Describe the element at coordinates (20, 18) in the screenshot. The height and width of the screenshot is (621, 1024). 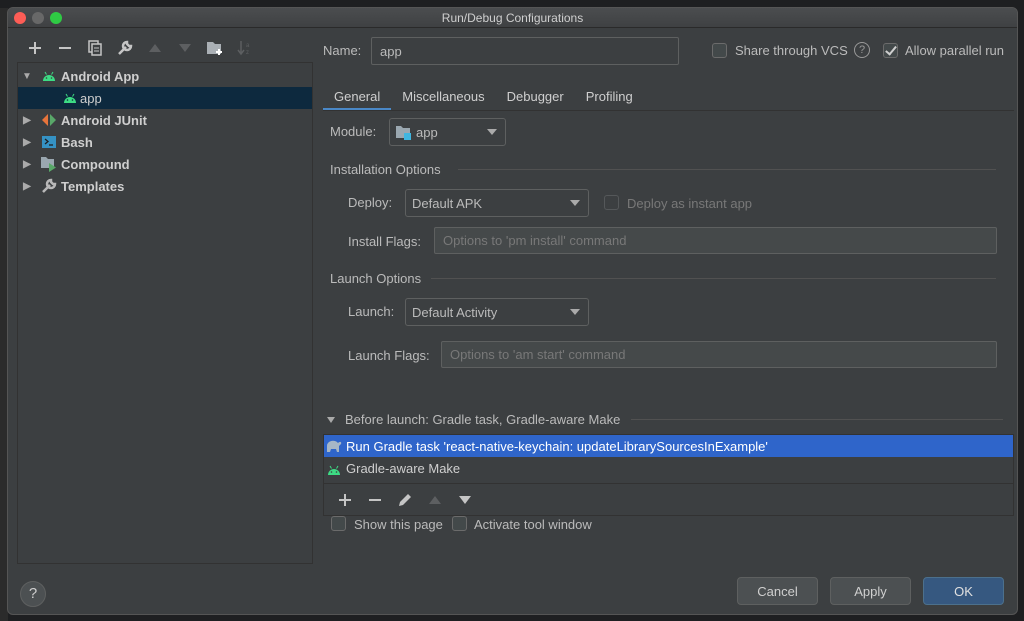
I see `close-window-button` at that location.